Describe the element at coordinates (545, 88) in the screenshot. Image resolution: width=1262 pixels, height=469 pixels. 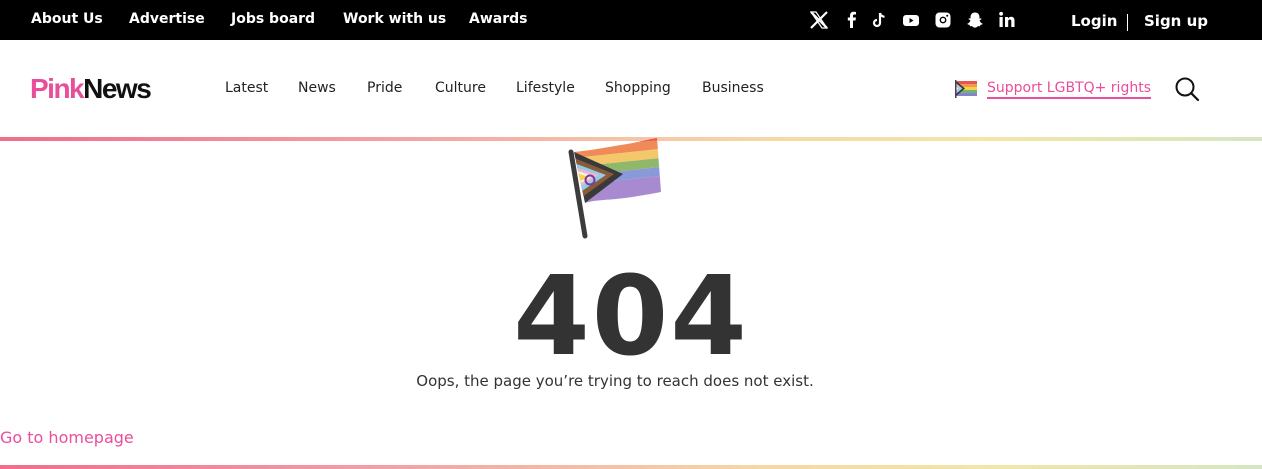
I see `nav-lifestyle: Lifestyle` at that location.